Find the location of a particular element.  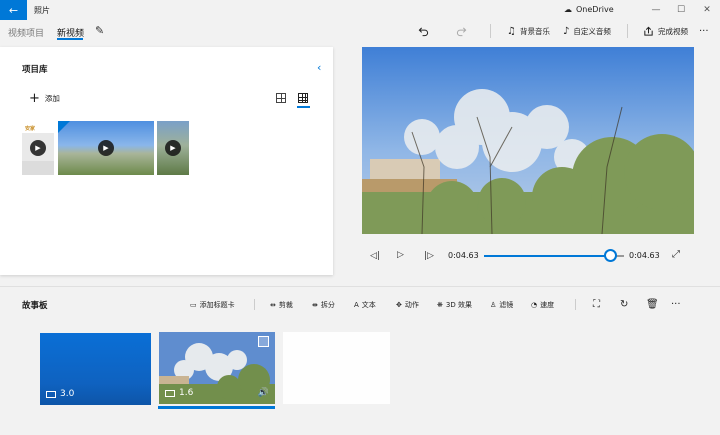

add-media-button: + 添加 is located at coordinates (44, 98).